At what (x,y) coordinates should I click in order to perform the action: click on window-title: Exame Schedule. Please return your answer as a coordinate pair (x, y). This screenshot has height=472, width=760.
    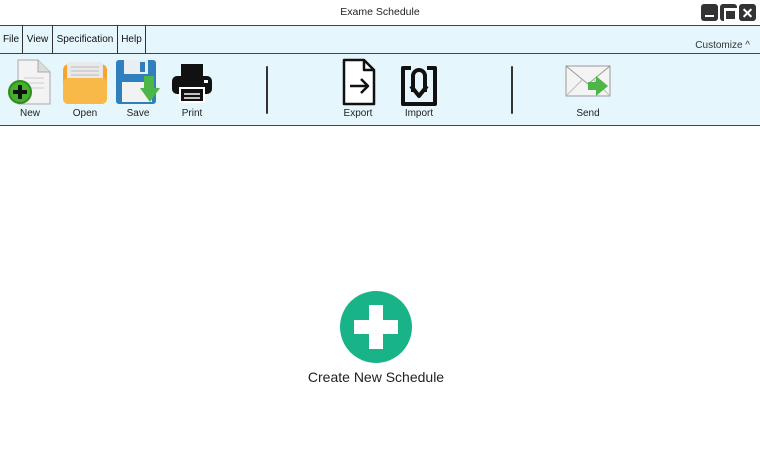
    Looking at the image, I should click on (380, 12).